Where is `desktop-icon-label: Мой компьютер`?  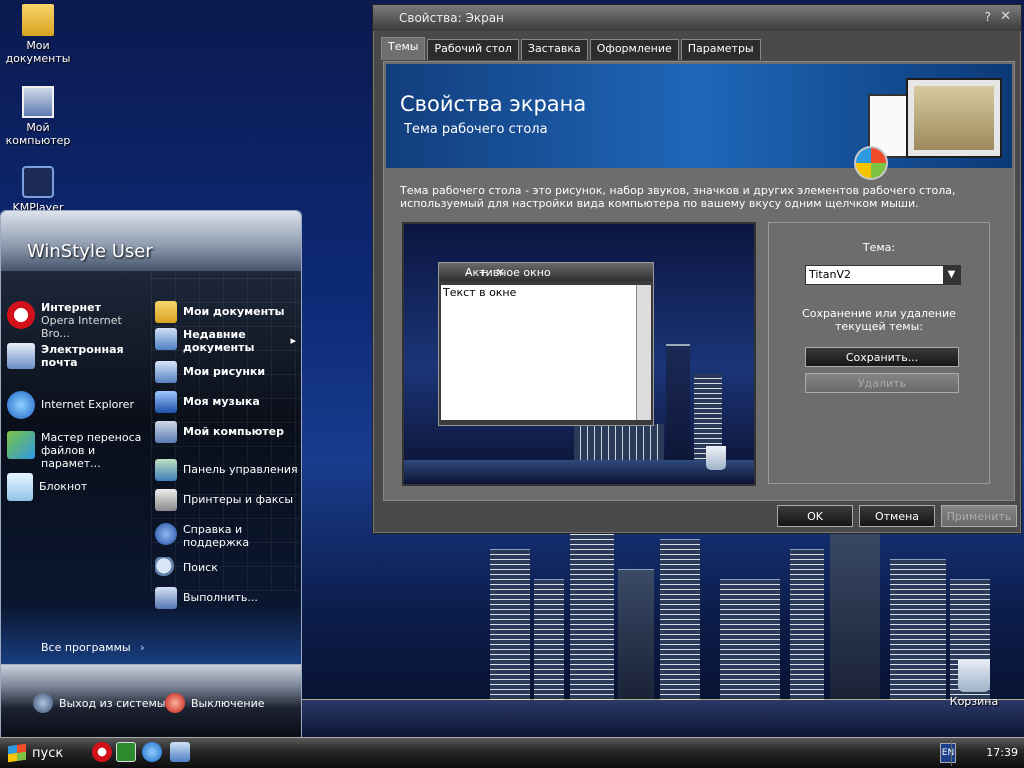
desktop-icon-label: Мой компьютер is located at coordinates (38, 134).